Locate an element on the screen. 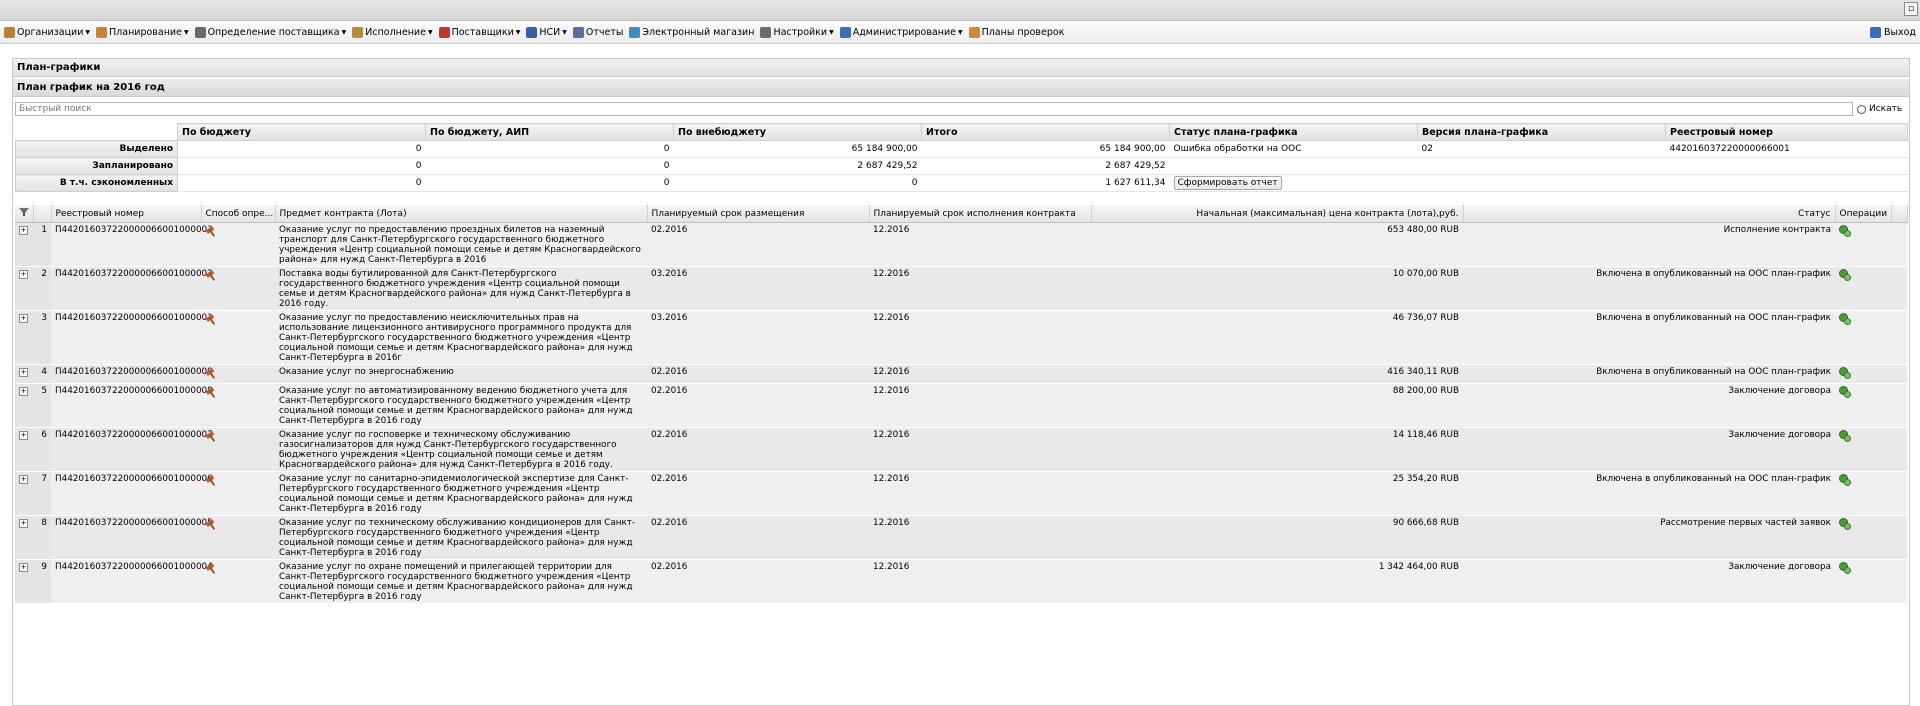 This screenshot has width=1920, height=706. panel-title: План-графики is located at coordinates (961, 68).